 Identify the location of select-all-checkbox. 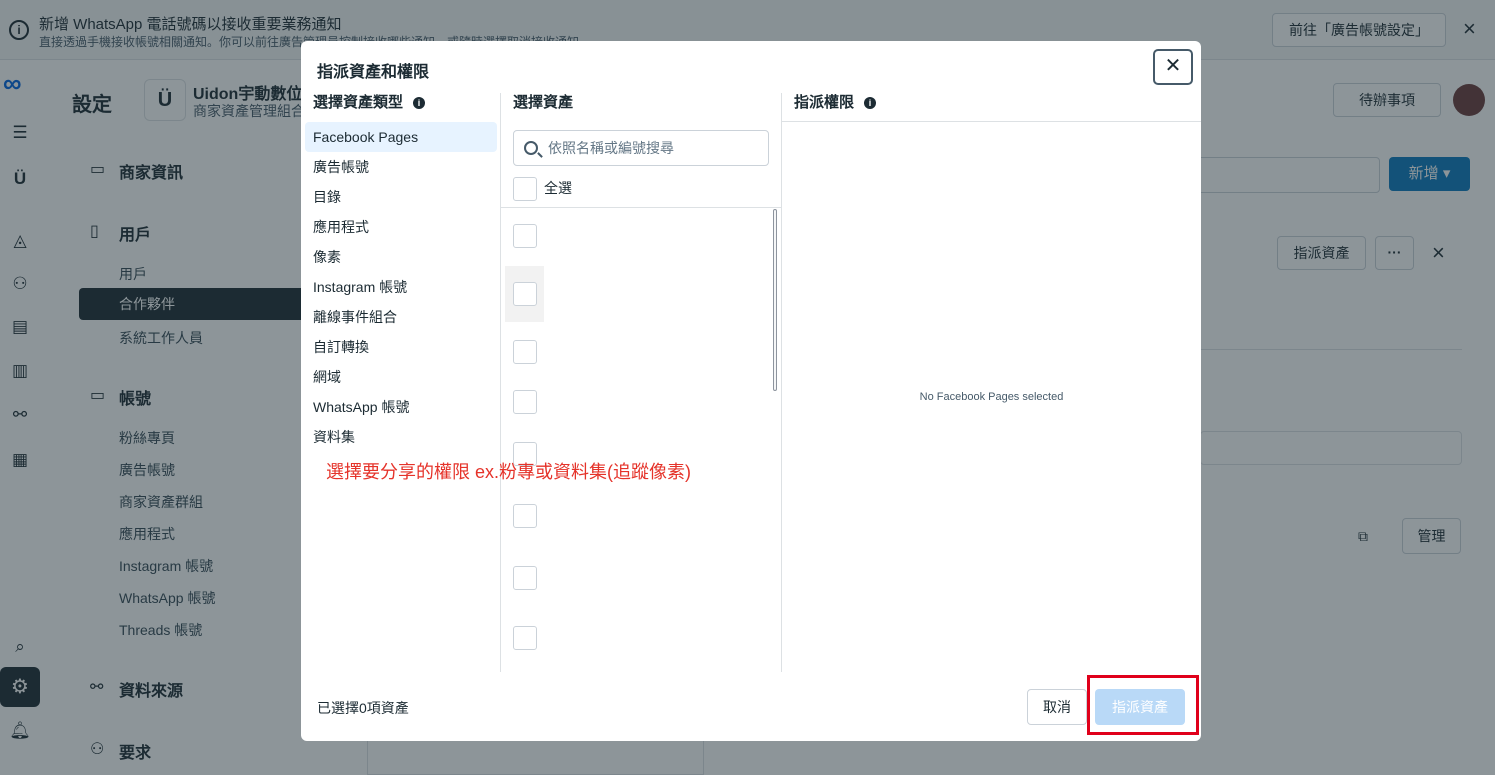
(525, 189).